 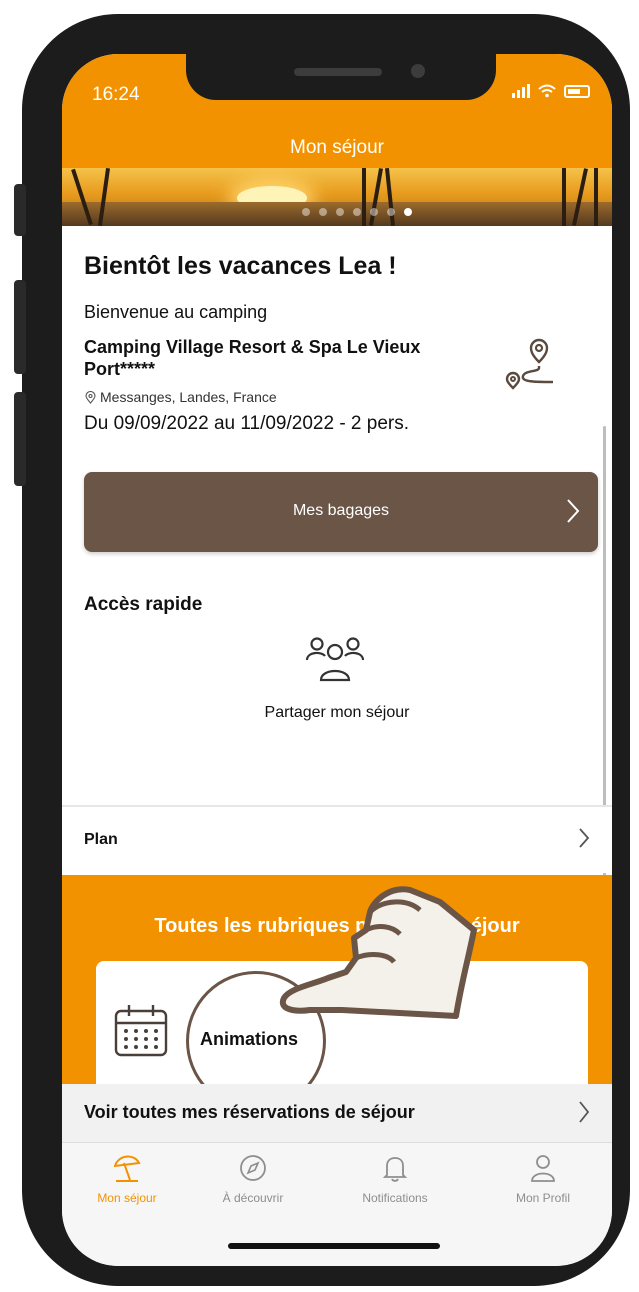 I want to click on bagages-button: Mes bagages, so click(x=341, y=512).